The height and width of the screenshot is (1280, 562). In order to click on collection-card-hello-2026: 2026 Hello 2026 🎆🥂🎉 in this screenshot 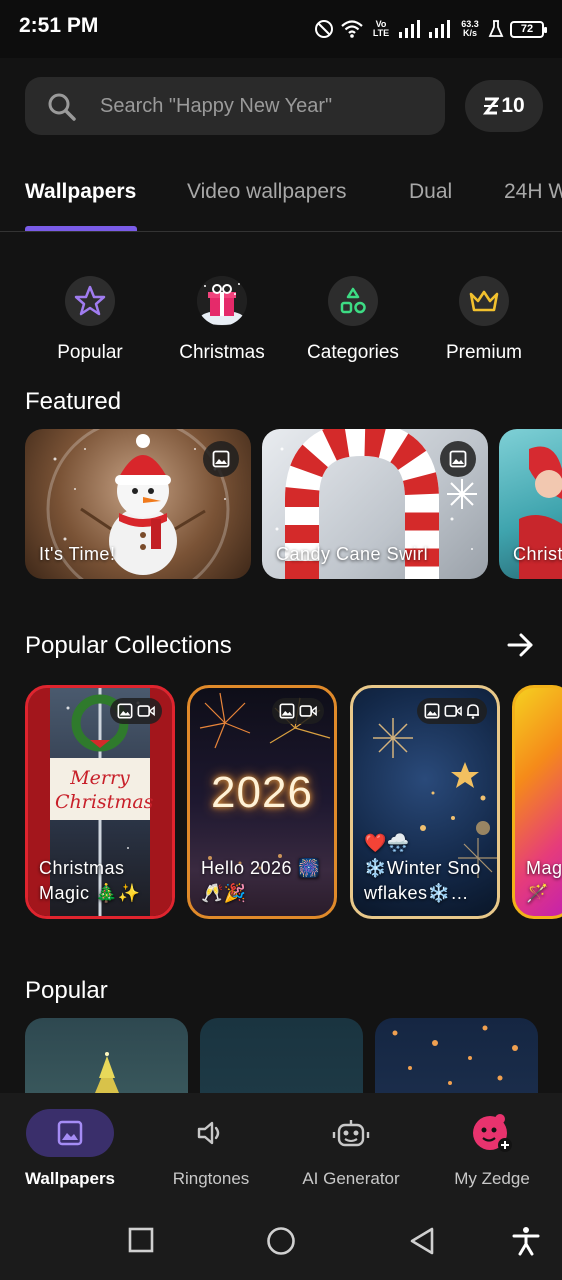, I will do `click(262, 802)`.